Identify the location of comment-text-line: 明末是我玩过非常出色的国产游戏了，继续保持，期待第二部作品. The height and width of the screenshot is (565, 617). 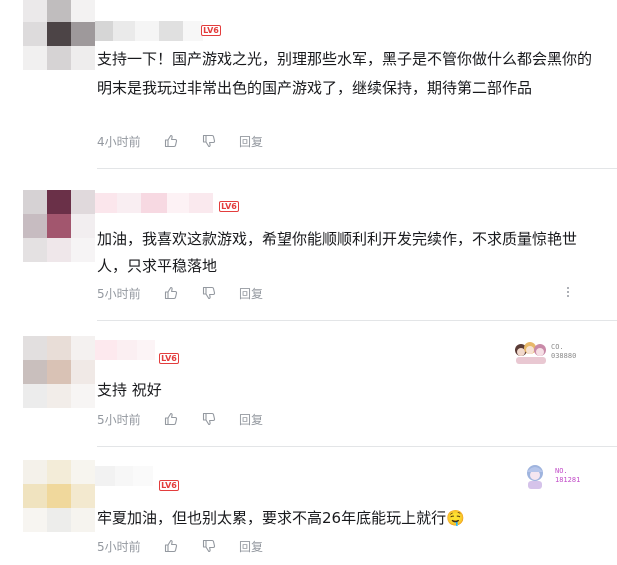
(315, 88).